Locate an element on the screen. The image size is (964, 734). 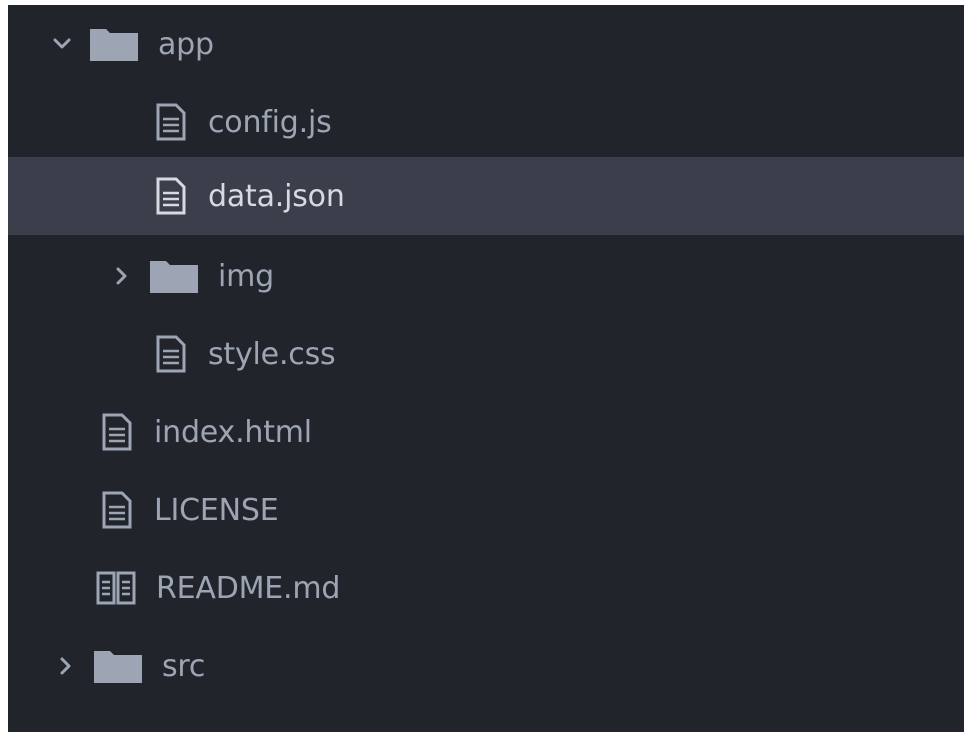
tree-item-img: img is located at coordinates (486, 276).